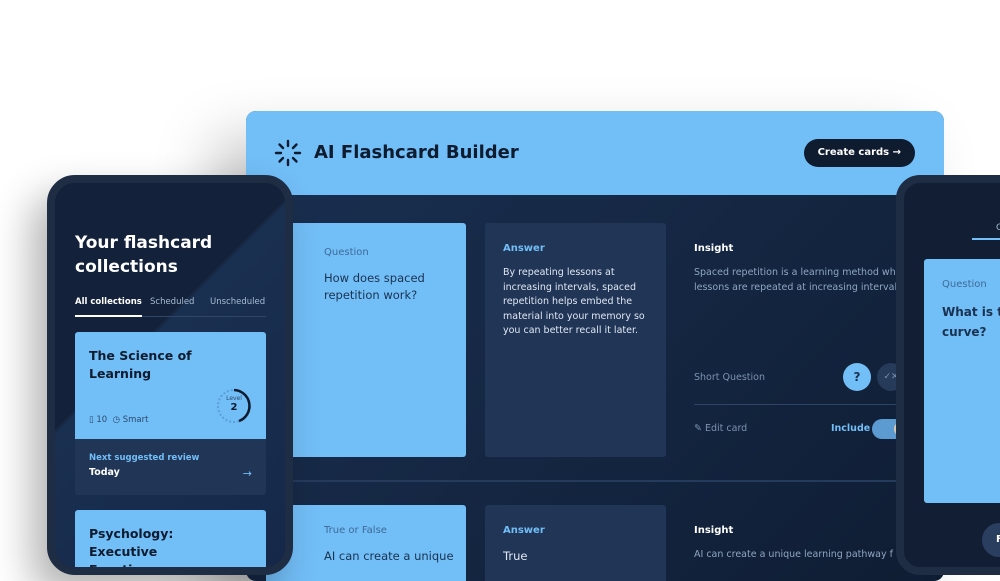 The height and width of the screenshot is (581, 1000). Describe the element at coordinates (595, 153) in the screenshot. I see `header: AI Flashcard Builder Create cards →` at that location.